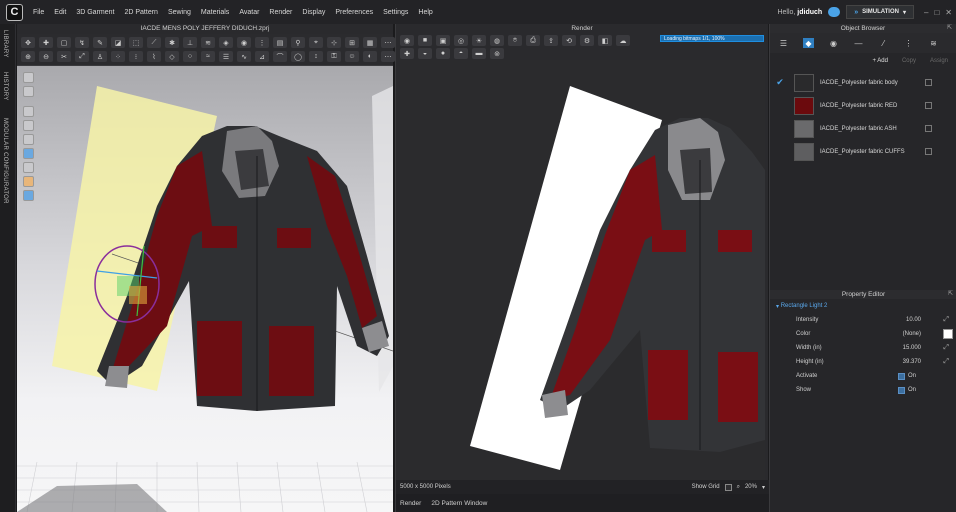  What do you see at coordinates (407, 40) in the screenshot?
I see `render-start-icon: ◉` at bounding box center [407, 40].